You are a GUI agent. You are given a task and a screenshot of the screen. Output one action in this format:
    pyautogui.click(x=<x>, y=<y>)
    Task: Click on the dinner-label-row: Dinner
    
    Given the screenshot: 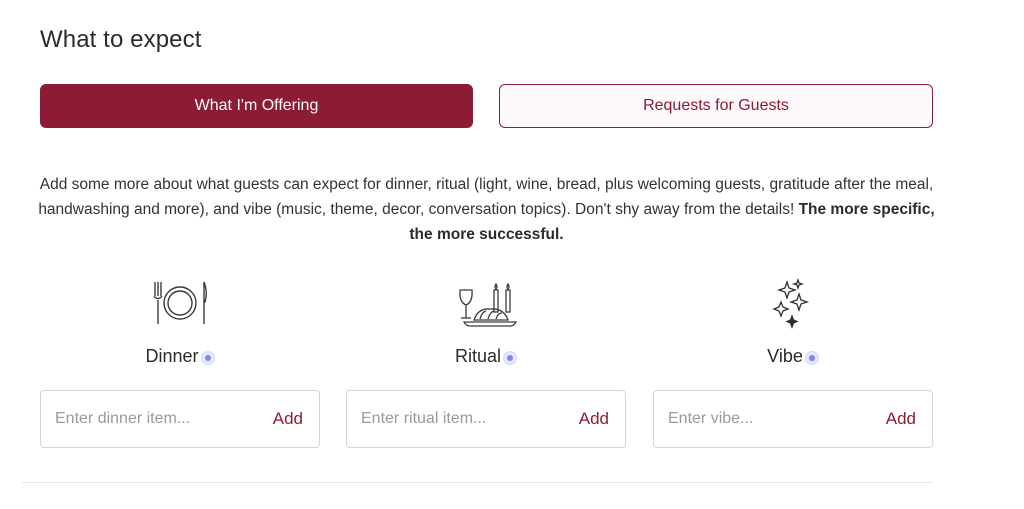 What is the action you would take?
    pyautogui.click(x=180, y=356)
    